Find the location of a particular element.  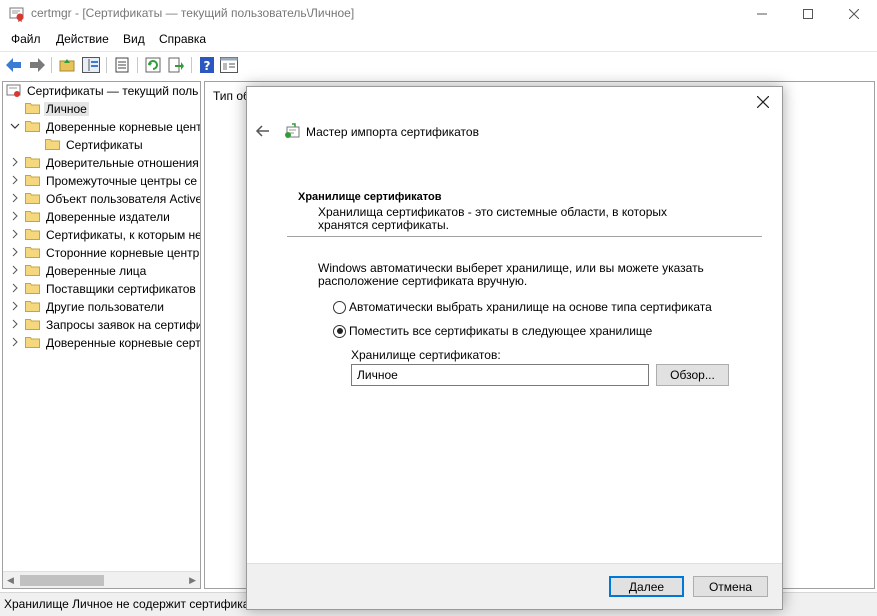

menu-view: Вид is located at coordinates (134, 39).